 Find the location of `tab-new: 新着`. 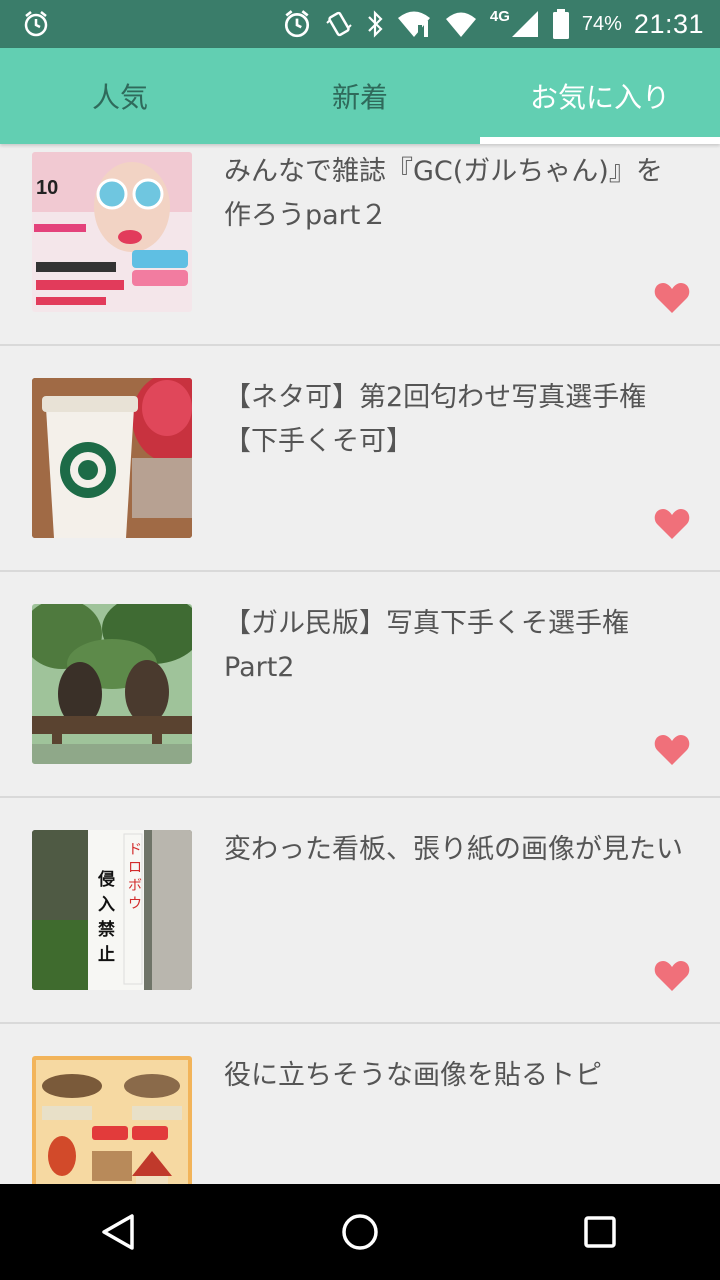

tab-new: 新着 is located at coordinates (360, 96).